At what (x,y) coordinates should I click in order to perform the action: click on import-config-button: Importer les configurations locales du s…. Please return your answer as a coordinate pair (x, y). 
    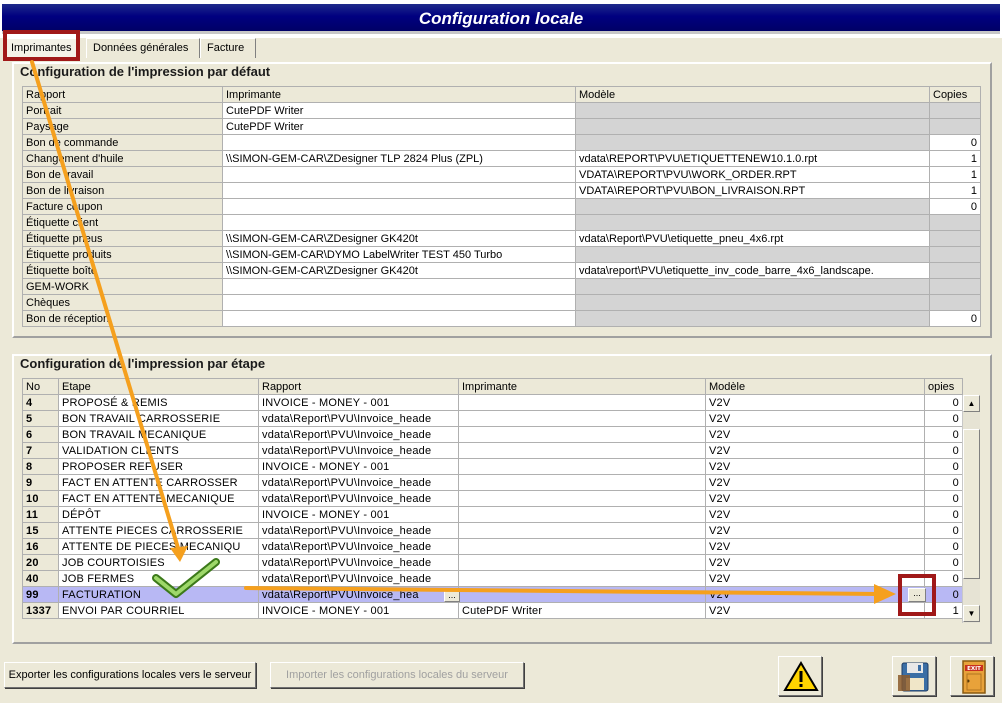
    Looking at the image, I should click on (397, 675).